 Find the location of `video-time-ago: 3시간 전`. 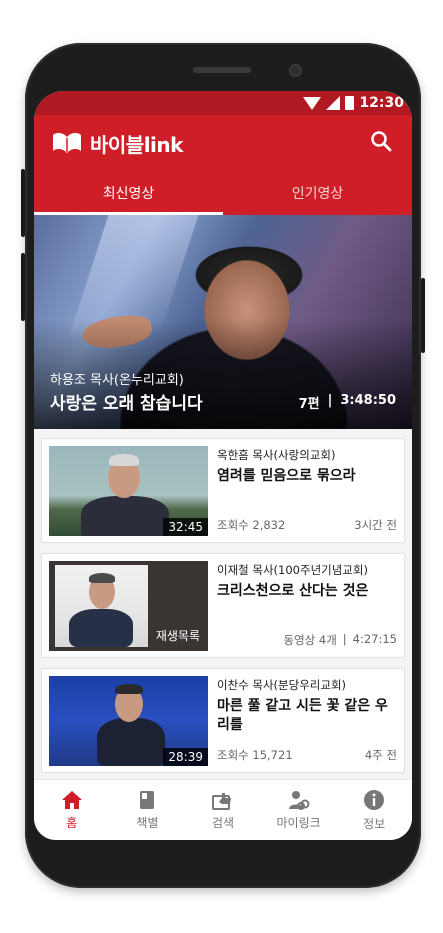

video-time-ago: 3시간 전 is located at coordinates (375, 525).